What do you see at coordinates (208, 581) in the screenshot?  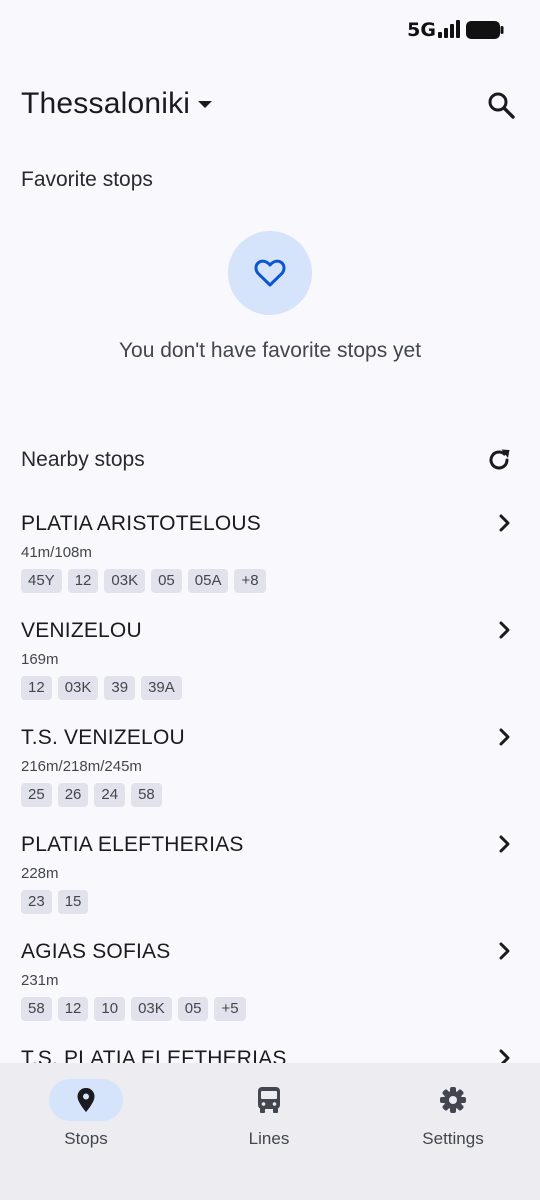 I see `line-chip: 05A` at bounding box center [208, 581].